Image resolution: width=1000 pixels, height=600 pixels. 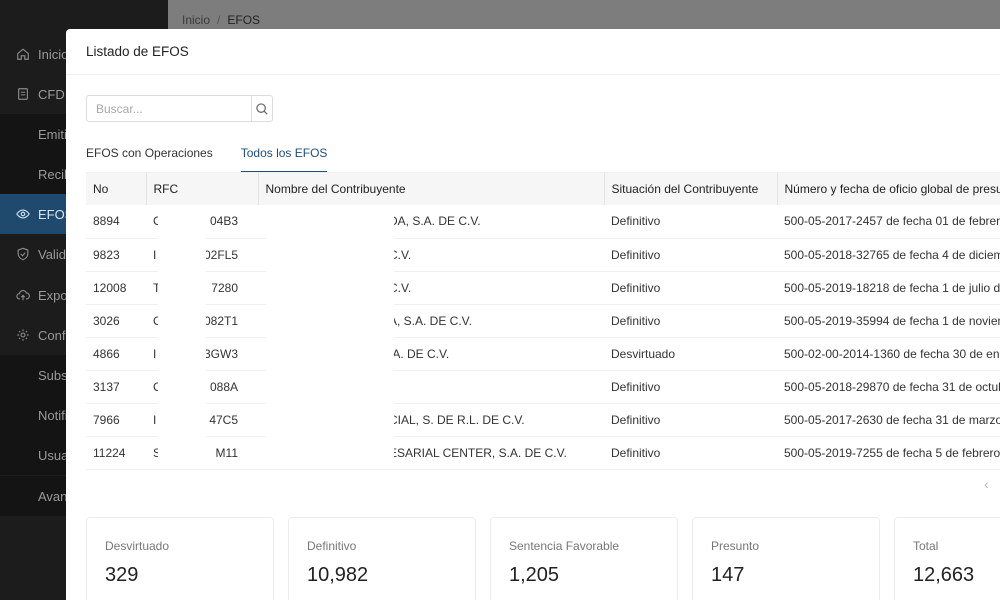 What do you see at coordinates (116, 222) in the screenshot?
I see `cell-no: 8894` at bounding box center [116, 222].